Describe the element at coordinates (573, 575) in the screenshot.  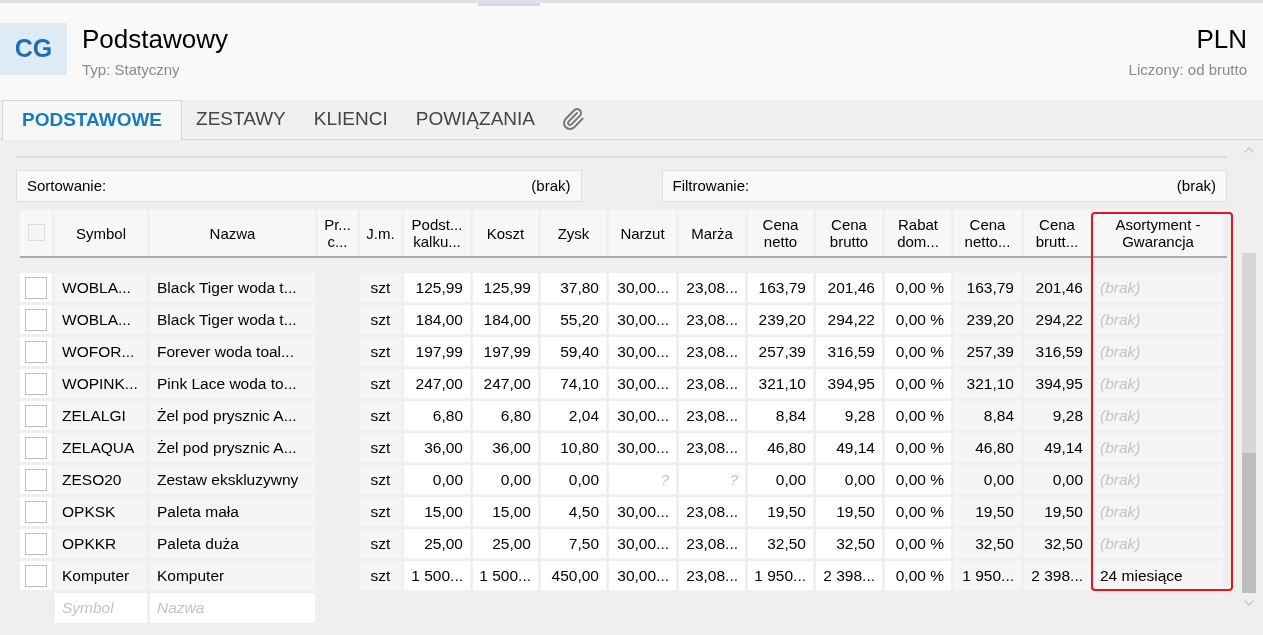
I see `table-cell: 450,00` at that location.